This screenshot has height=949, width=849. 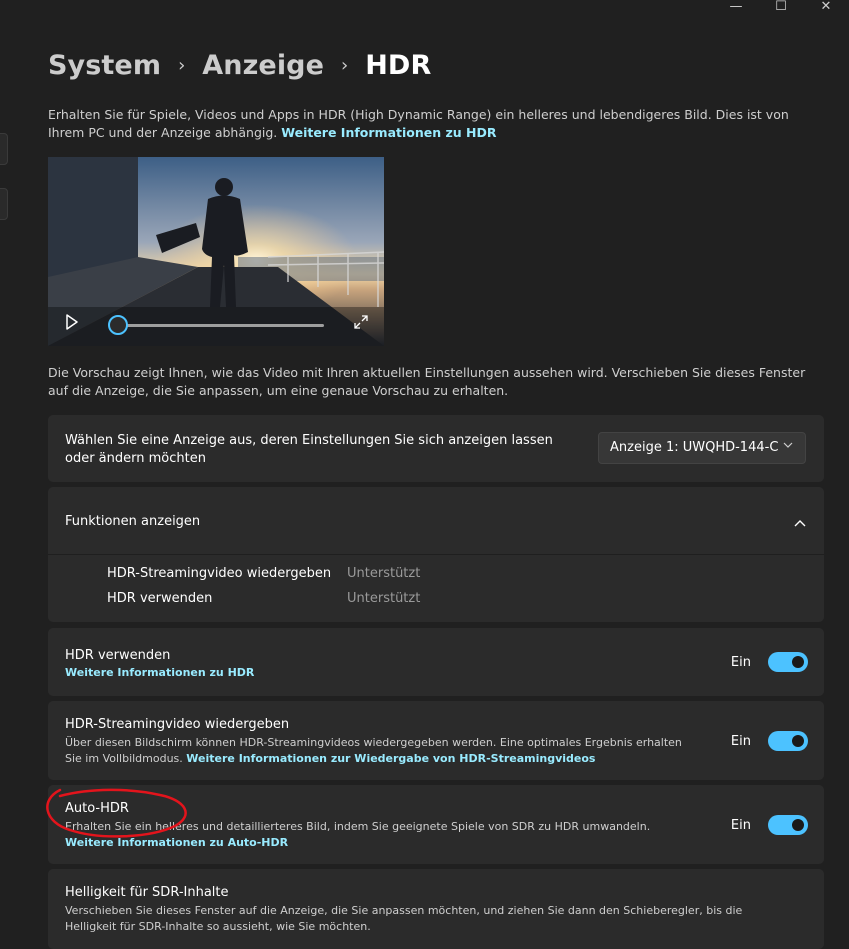 What do you see at coordinates (781, 7) in the screenshot?
I see `maximize-button: ☐` at bounding box center [781, 7].